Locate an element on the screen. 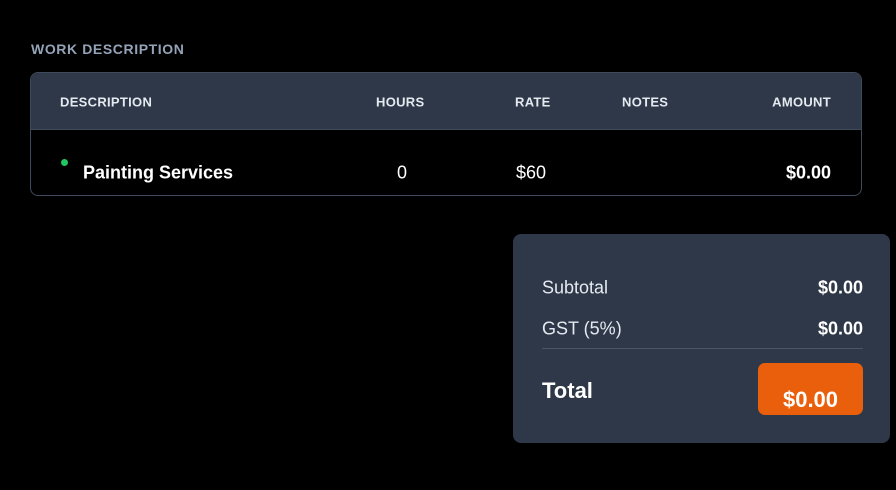 This screenshot has height=490, width=896. total-value: $0.00 is located at coordinates (810, 399).